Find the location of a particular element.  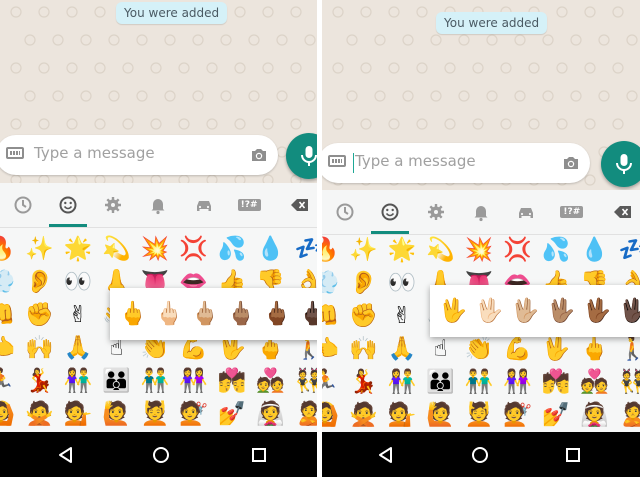

emoji-key: 💢 is located at coordinates (194, 249).